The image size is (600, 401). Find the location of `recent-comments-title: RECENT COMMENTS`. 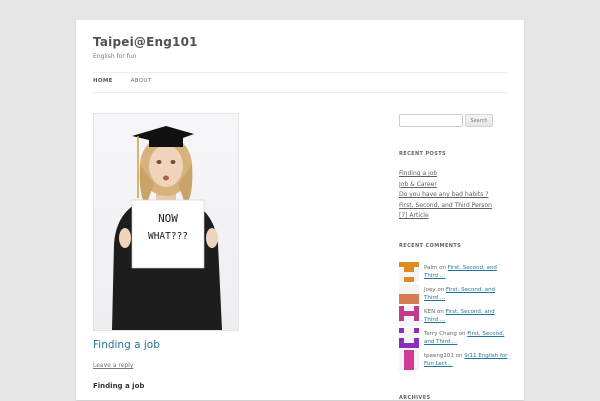

recent-comments-title: RECENT COMMENTS is located at coordinates (430, 246).